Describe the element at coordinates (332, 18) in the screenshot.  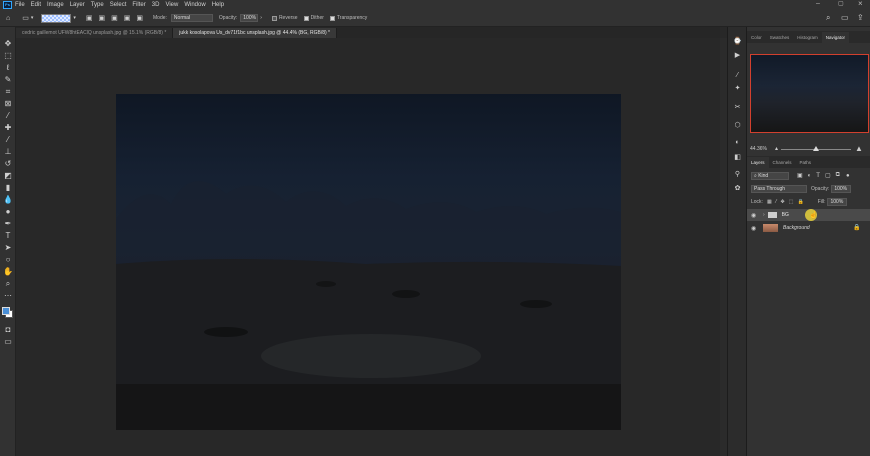
I see `transparency-checkbox` at that location.